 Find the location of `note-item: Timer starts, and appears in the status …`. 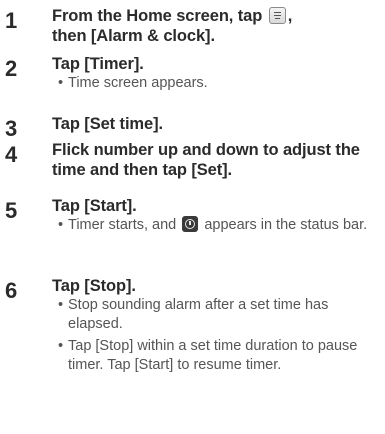

note-item: Timer starts, and appears in the status … is located at coordinates (221, 225).